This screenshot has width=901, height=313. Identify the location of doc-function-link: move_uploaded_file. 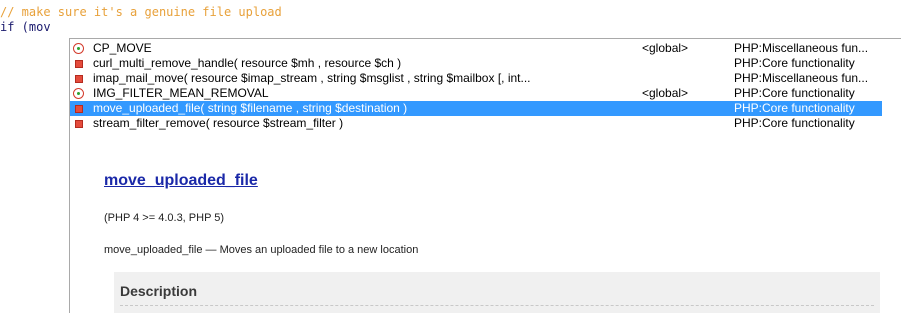
(181, 181).